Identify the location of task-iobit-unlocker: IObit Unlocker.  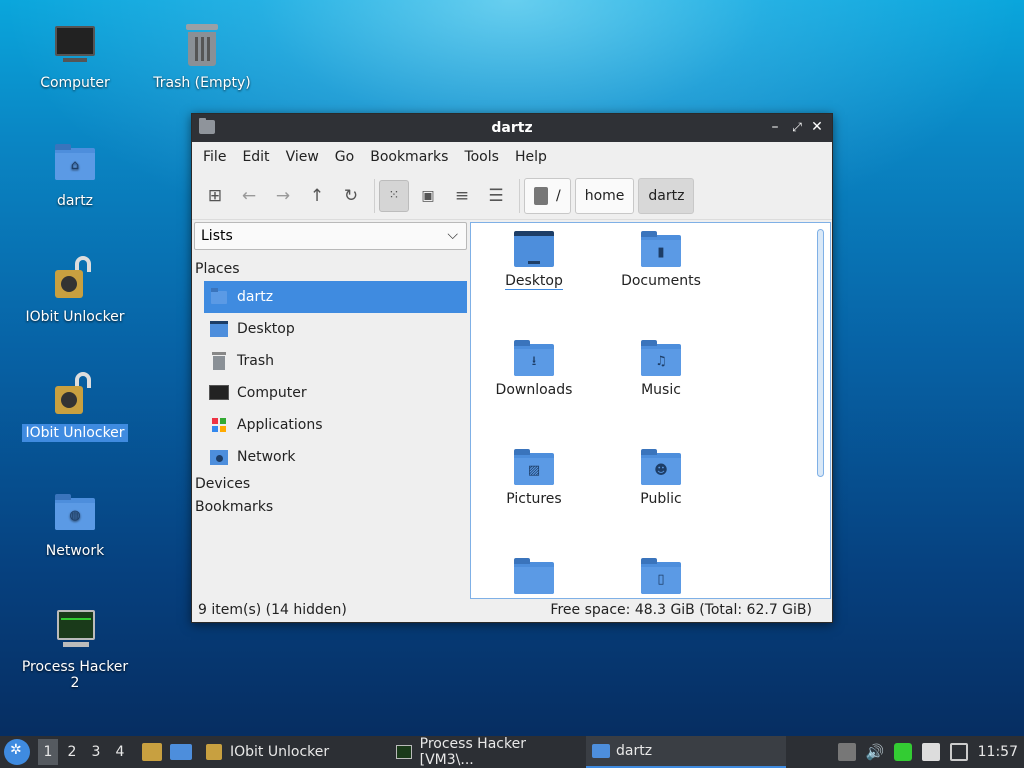
(295, 752).